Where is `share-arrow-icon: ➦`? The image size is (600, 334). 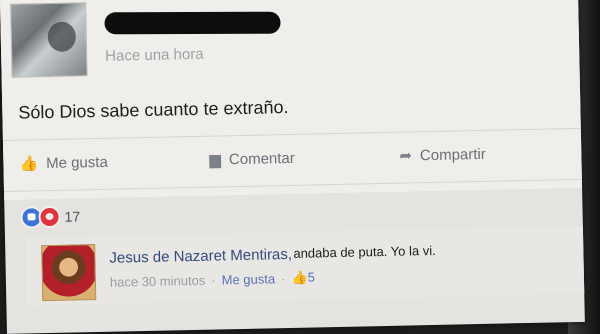
share-arrow-icon: ➦ is located at coordinates (406, 156).